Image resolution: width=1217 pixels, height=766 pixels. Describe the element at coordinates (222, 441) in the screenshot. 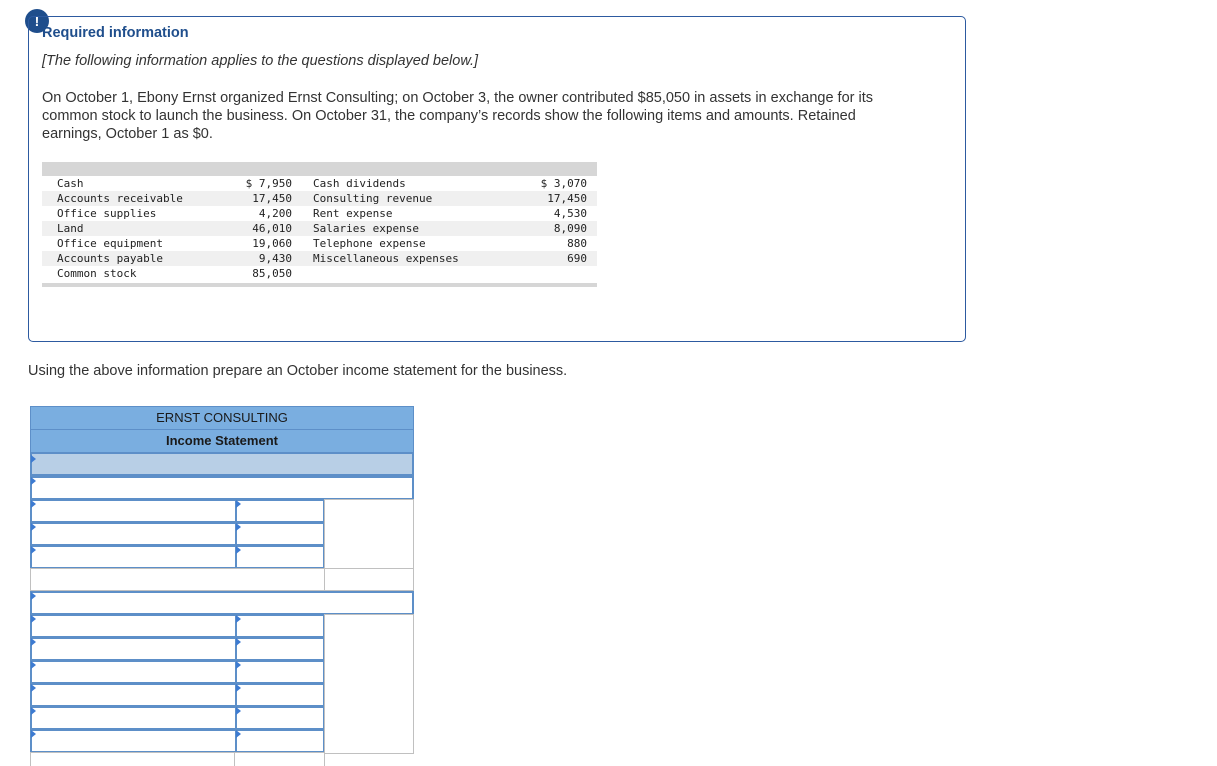

I see `statement-title-header: Income Statement` at that location.